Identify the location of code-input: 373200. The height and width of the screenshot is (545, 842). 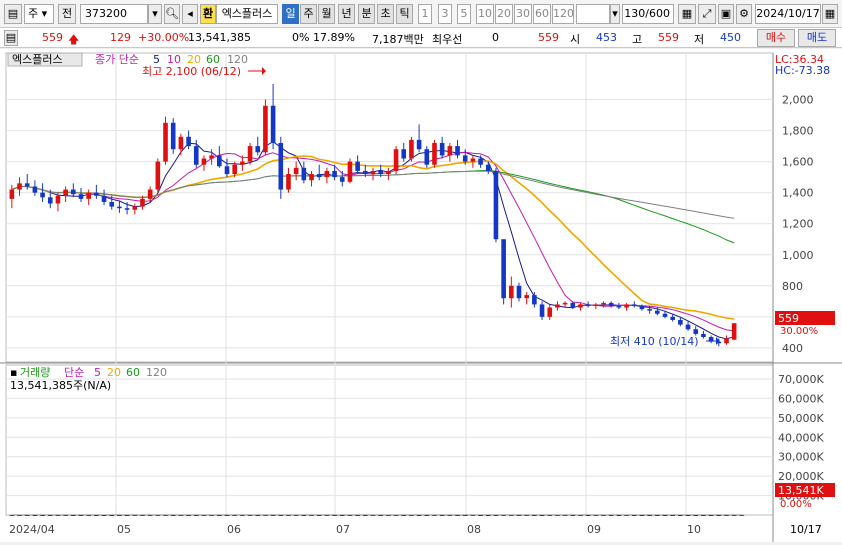
(114, 14).